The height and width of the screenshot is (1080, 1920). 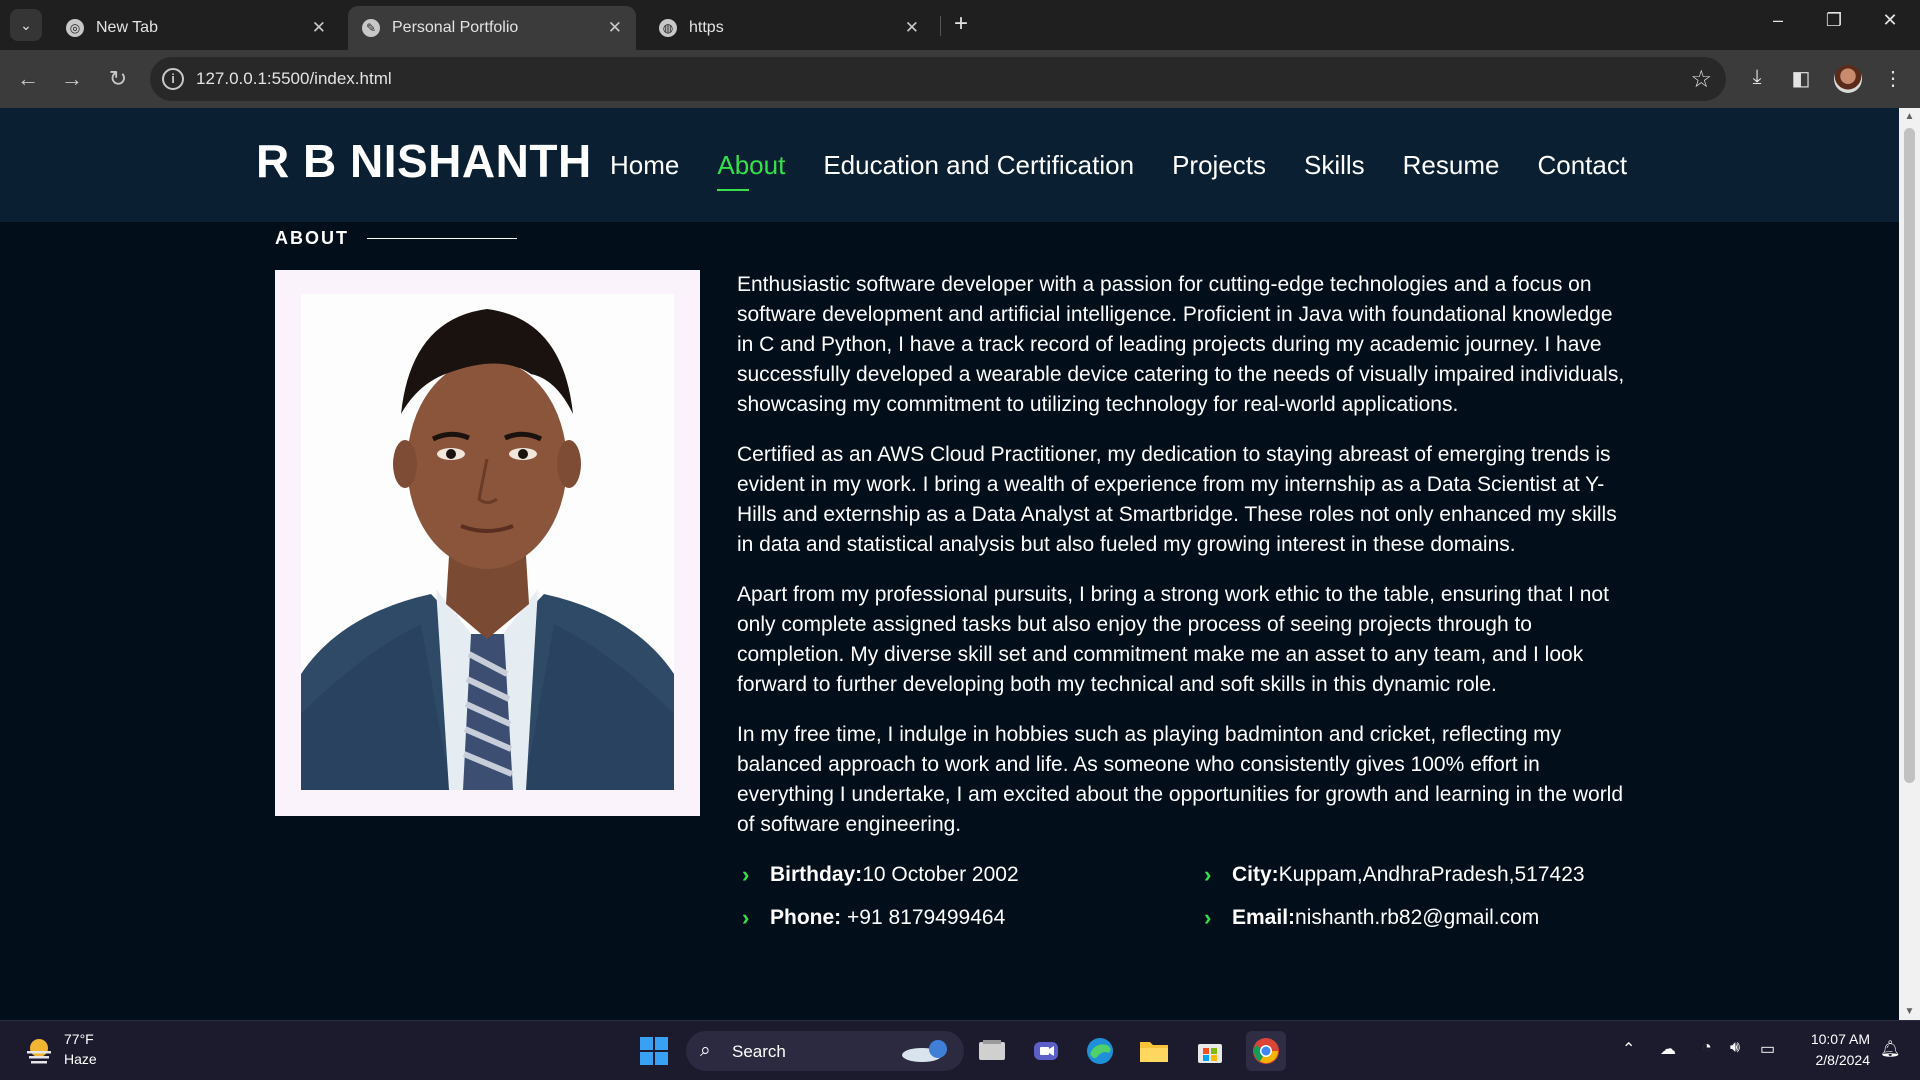 What do you see at coordinates (442, 238) in the screenshot?
I see `section-title-underline` at bounding box center [442, 238].